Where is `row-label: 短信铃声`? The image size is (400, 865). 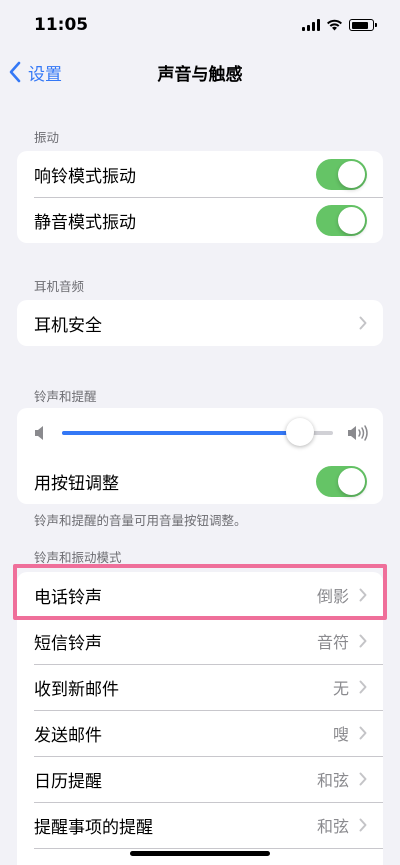 row-label: 短信铃声 is located at coordinates (68, 643).